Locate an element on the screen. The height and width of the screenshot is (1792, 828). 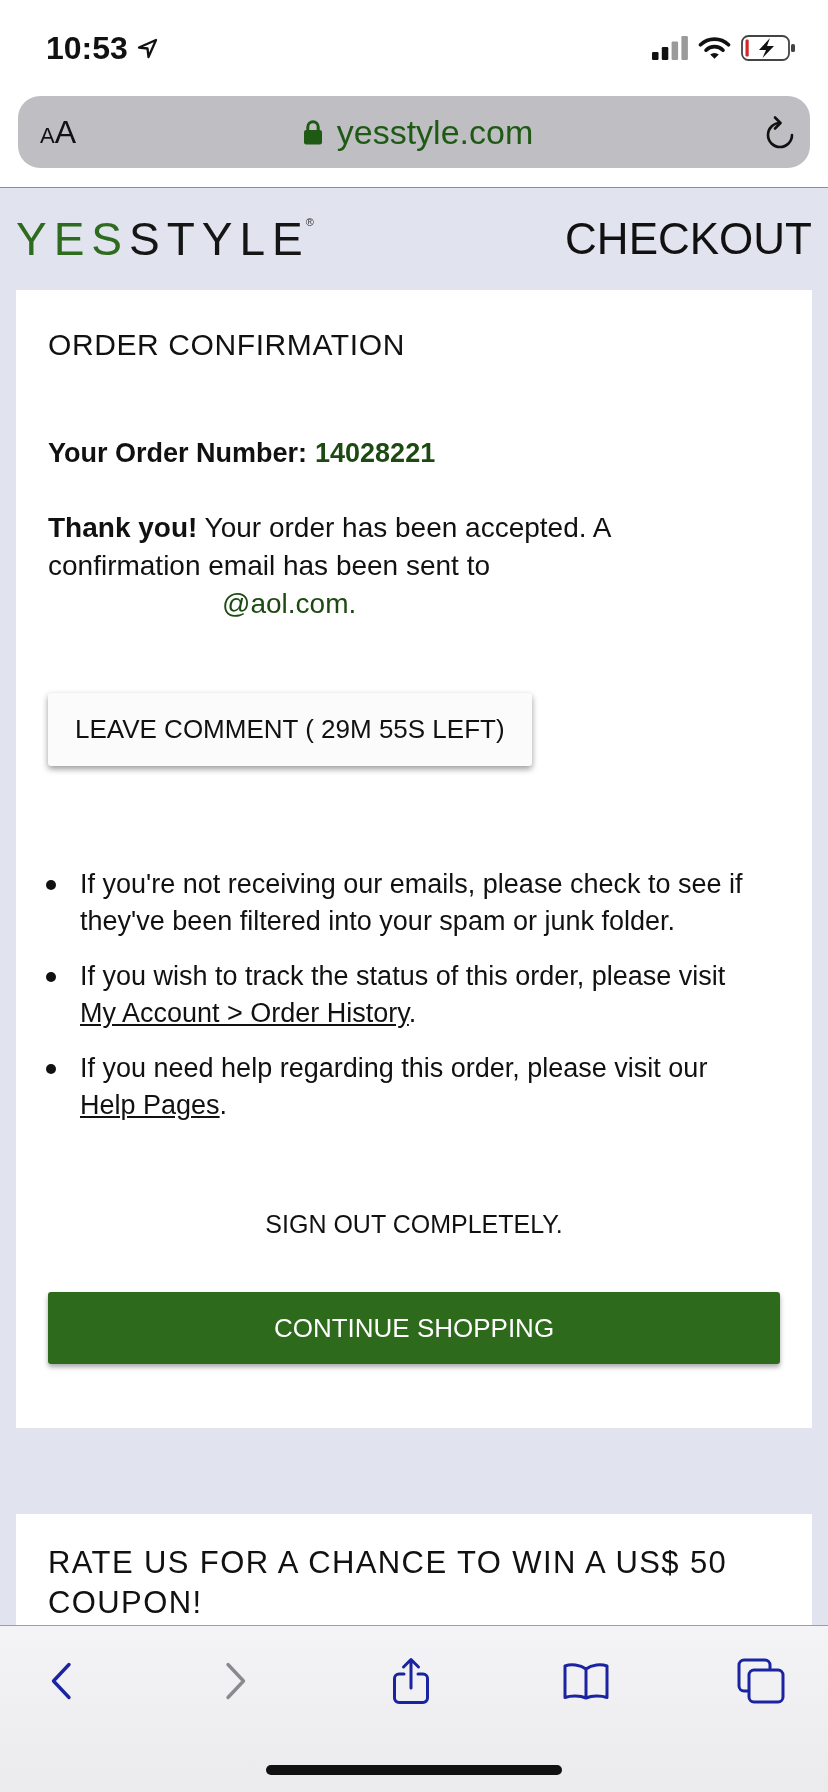
sign-out-link: SIGN OUT COMPLETELY. is located at coordinates (414, 1224).